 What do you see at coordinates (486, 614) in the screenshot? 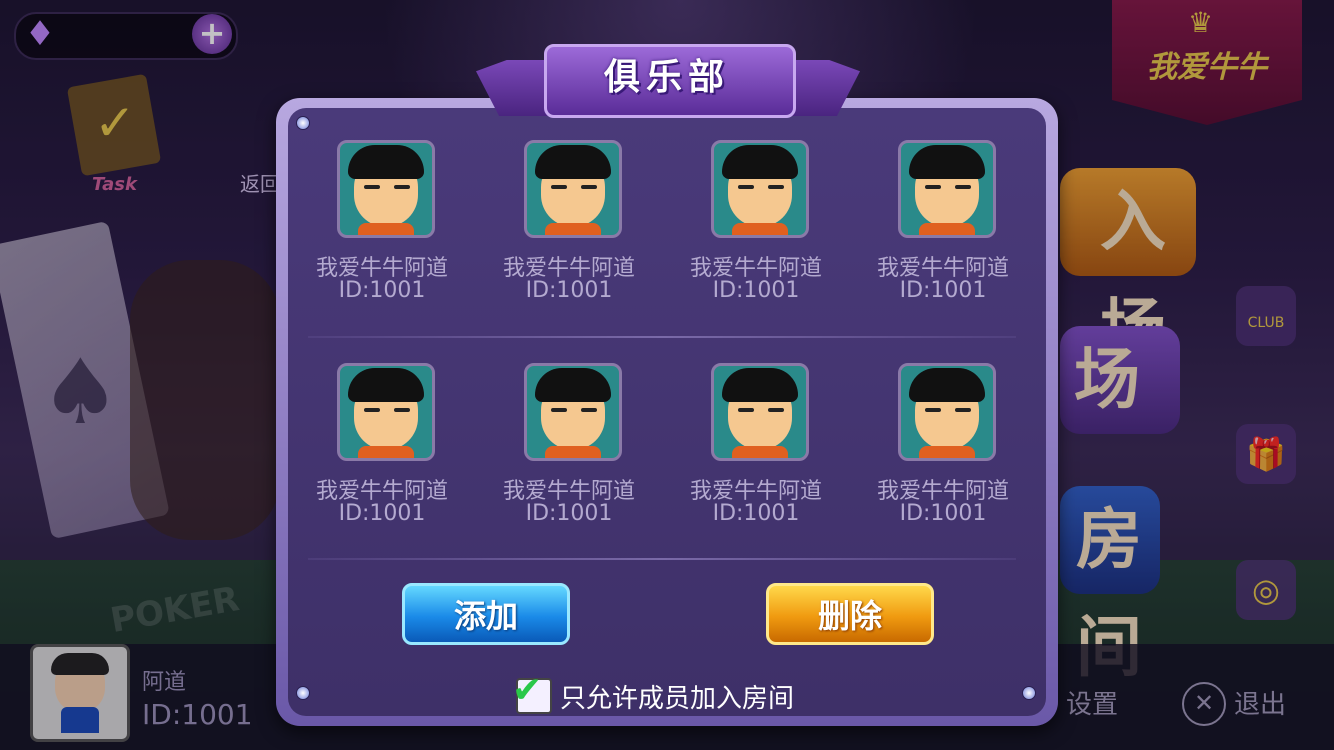
I see `add-member-button: 添加` at bounding box center [486, 614].